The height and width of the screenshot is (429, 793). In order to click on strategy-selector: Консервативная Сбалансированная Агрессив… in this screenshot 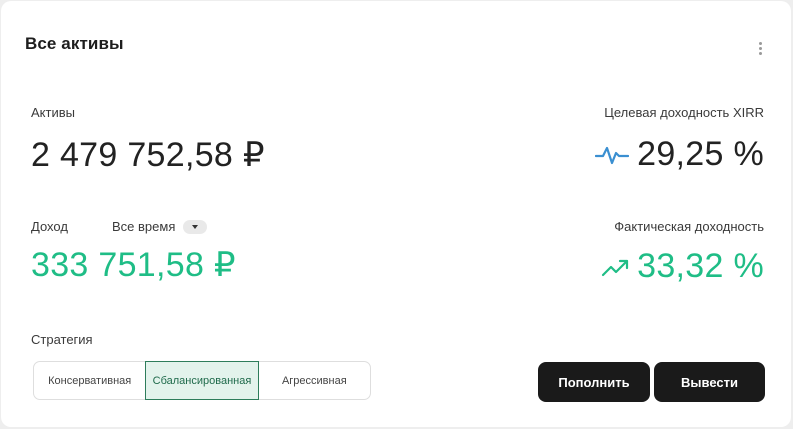, I will do `click(202, 380)`.